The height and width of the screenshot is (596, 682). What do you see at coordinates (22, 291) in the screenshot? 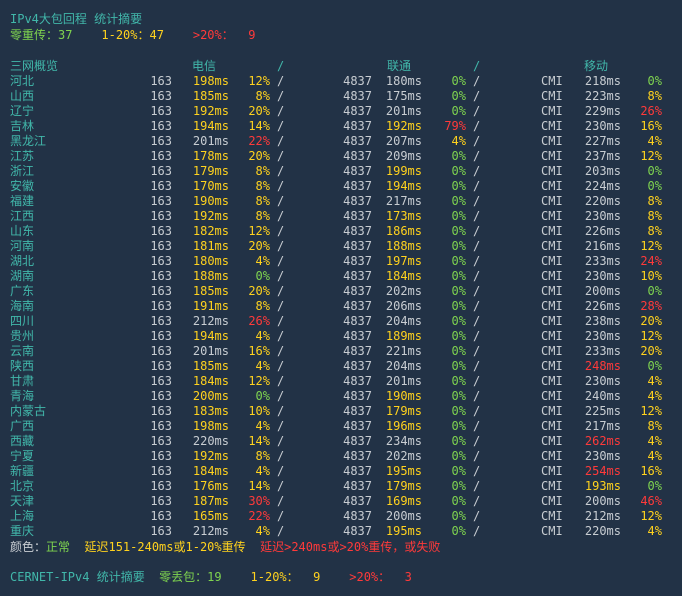
I see `province-label: 广东` at bounding box center [22, 291].